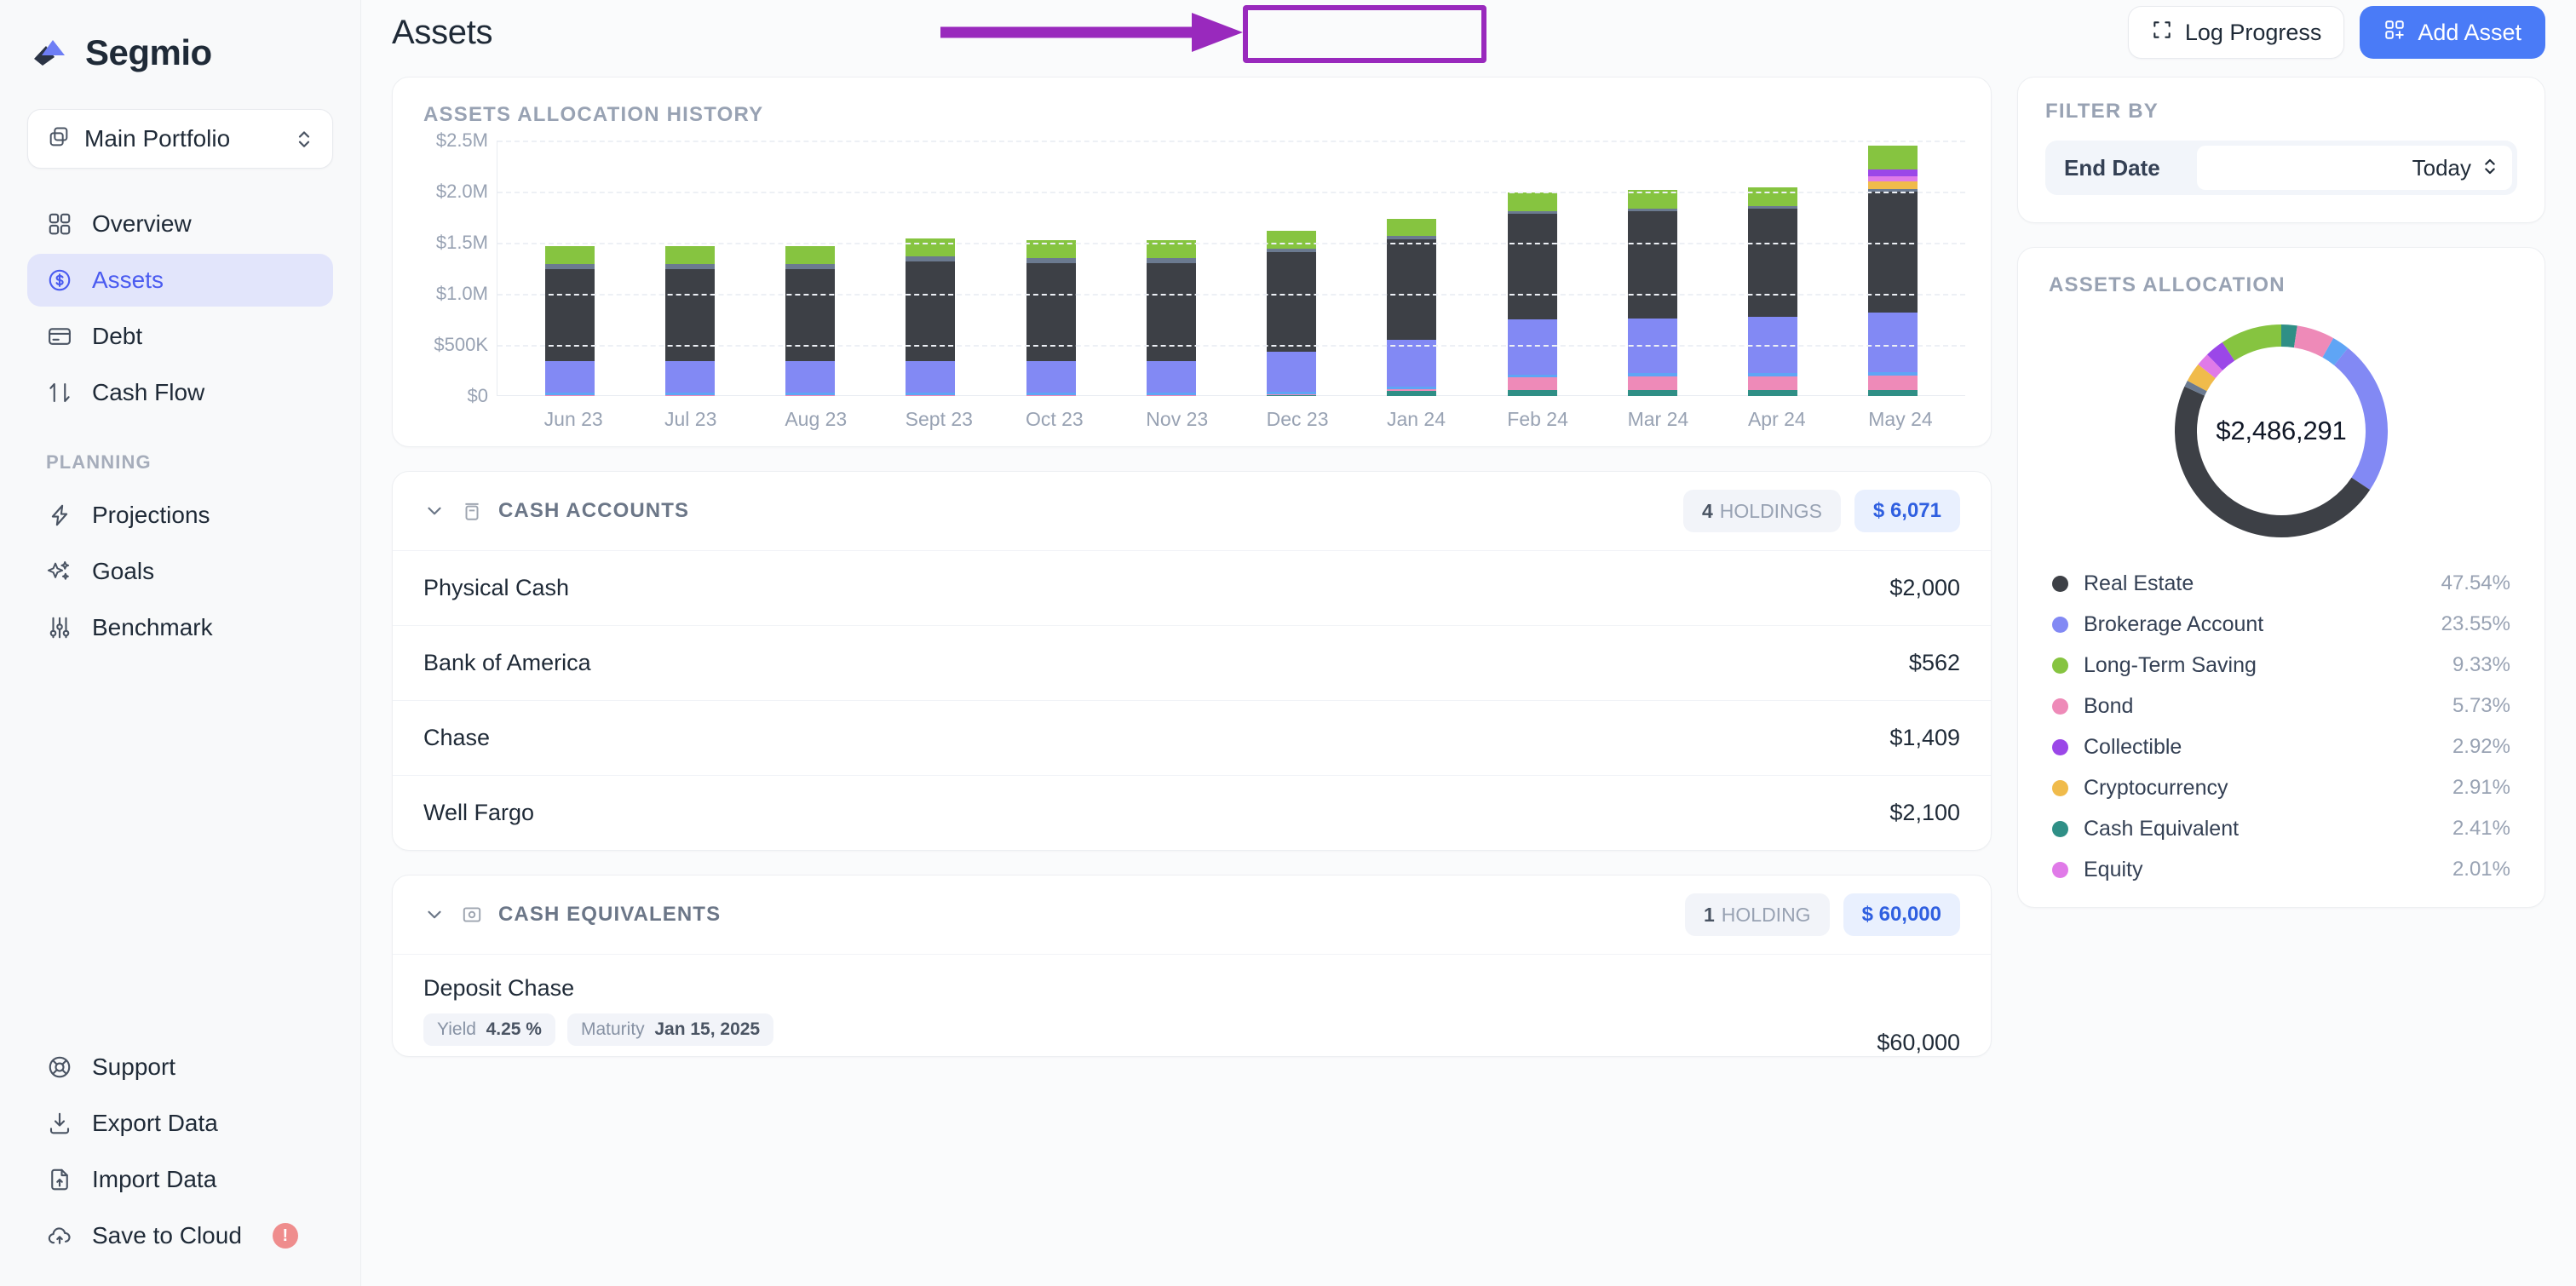 The height and width of the screenshot is (1286, 2576). Describe the element at coordinates (60, 1180) in the screenshot. I see `file-upload-icon` at that location.